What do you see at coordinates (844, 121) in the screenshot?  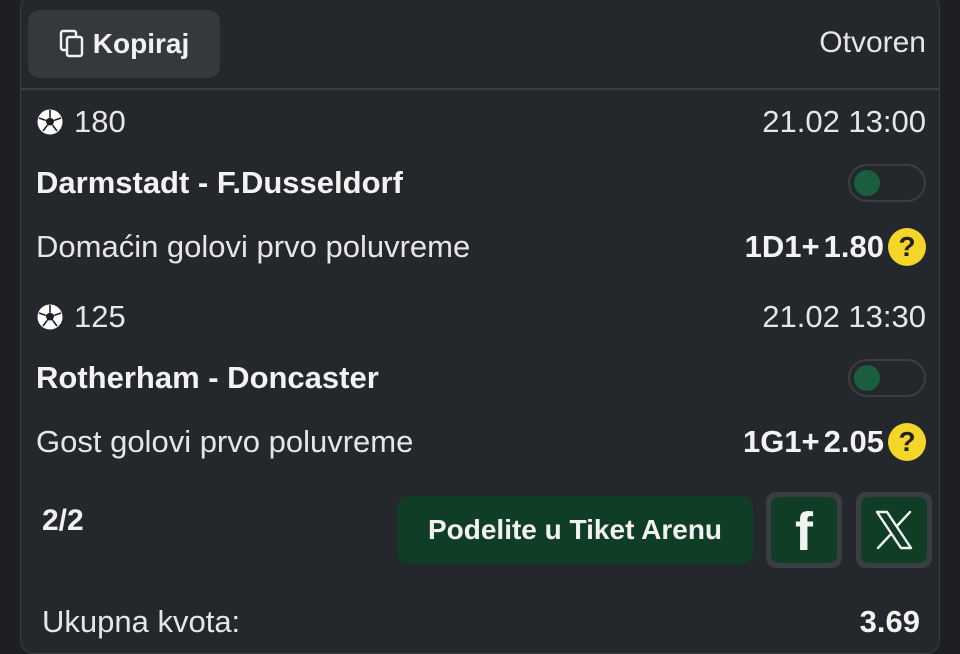 I see `event-datetime: 21.02 13:00` at bounding box center [844, 121].